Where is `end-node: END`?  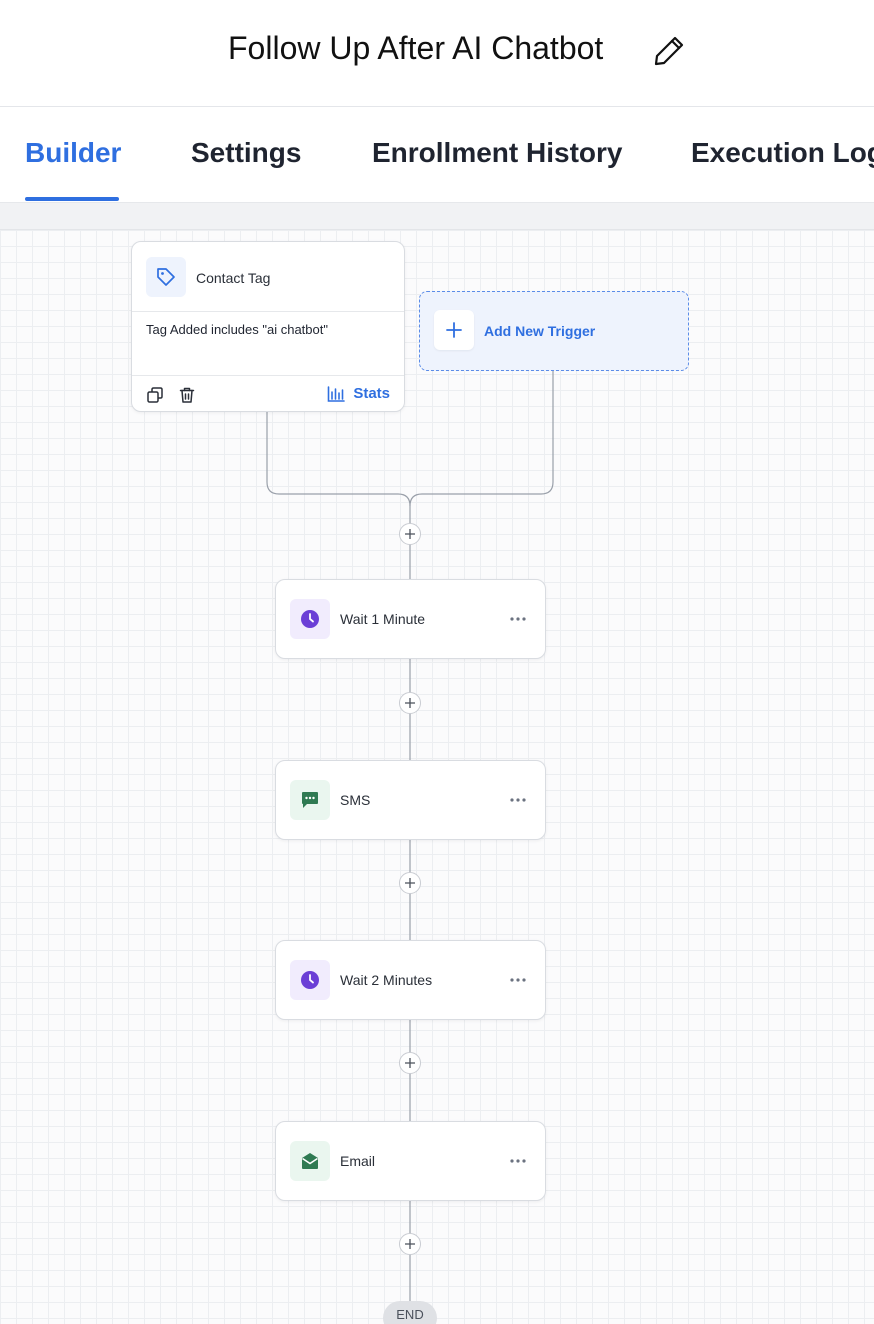 end-node: END is located at coordinates (410, 1312).